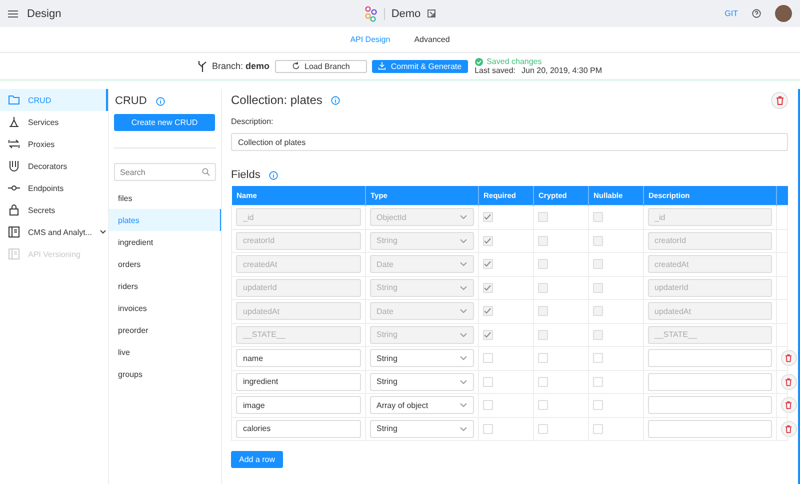 The image size is (800, 484). Describe the element at coordinates (298, 287) in the screenshot. I see `name-field: updaterId` at that location.